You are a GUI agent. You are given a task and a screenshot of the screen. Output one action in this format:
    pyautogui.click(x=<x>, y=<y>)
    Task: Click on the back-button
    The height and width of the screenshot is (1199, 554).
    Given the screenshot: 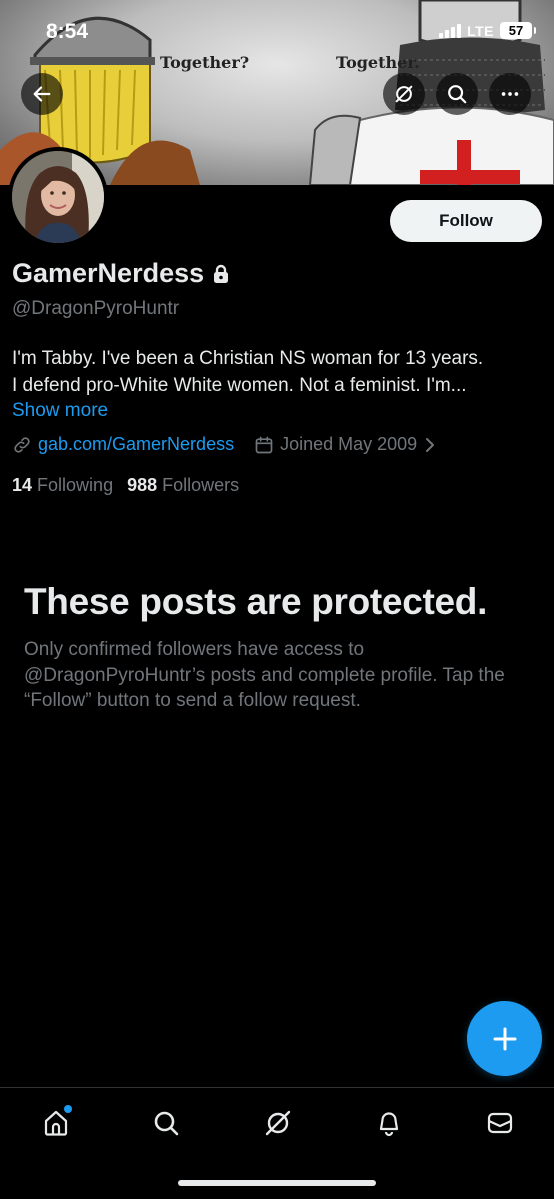 What is the action you would take?
    pyautogui.click(x=42, y=94)
    